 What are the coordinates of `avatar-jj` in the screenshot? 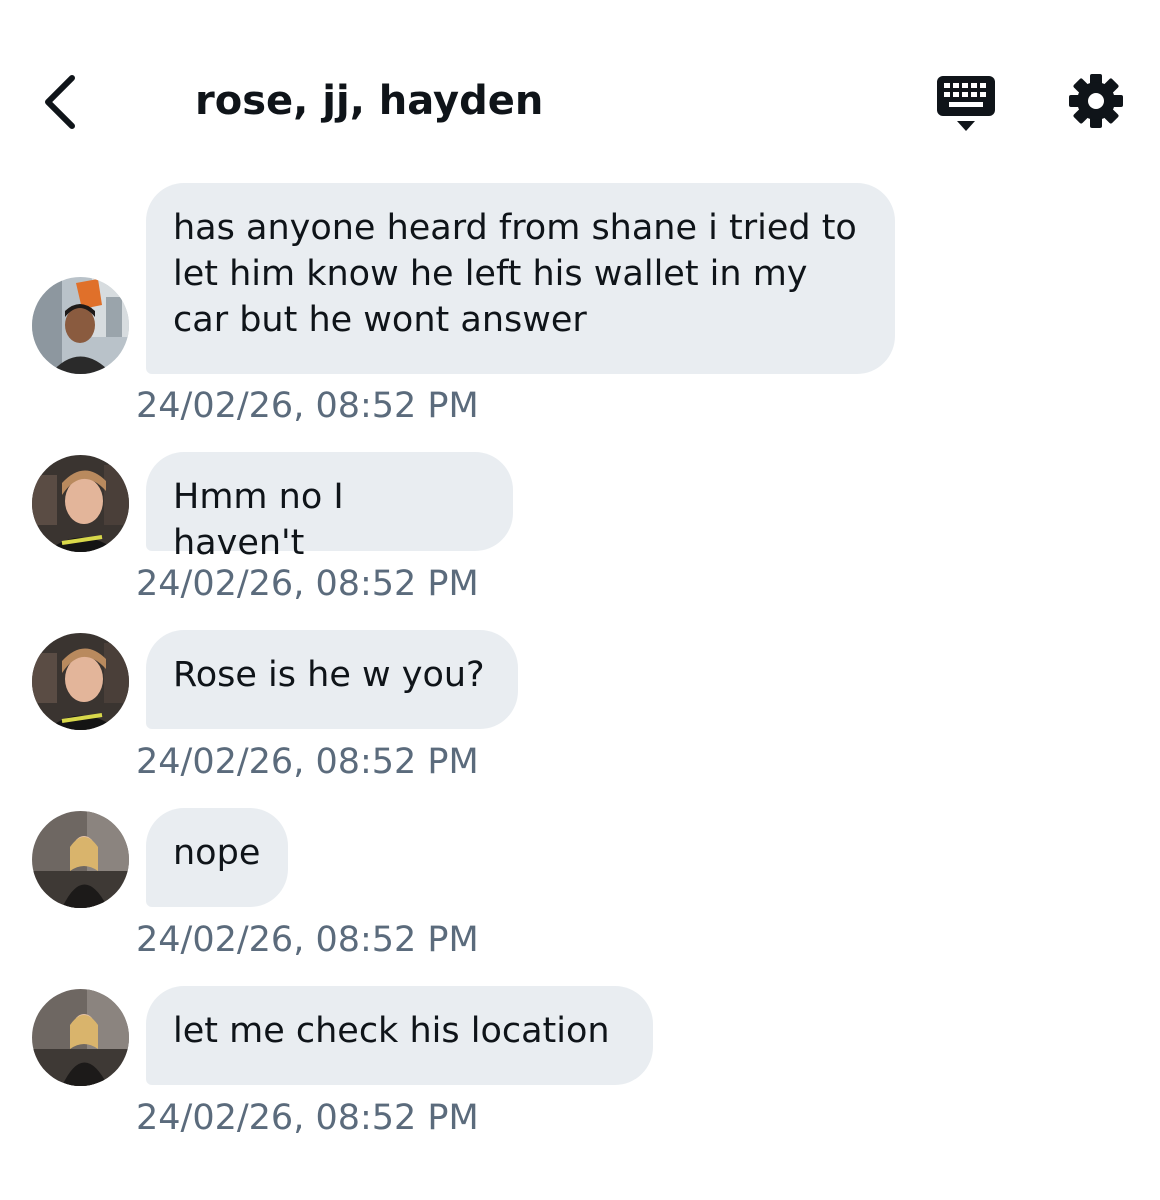 It's located at (80, 325).